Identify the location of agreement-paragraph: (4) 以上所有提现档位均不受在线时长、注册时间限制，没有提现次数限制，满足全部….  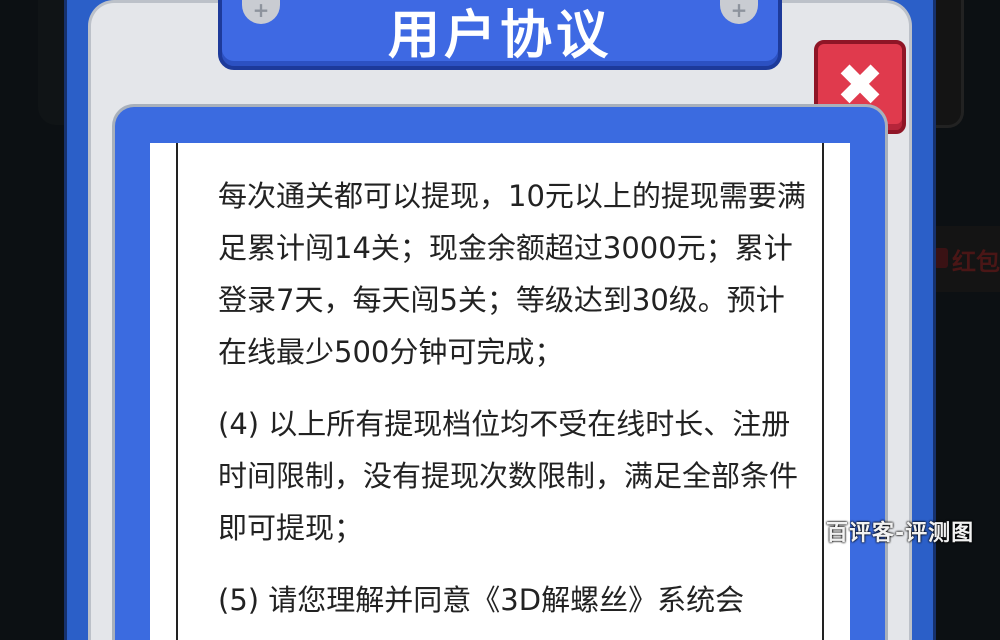
(508, 476).